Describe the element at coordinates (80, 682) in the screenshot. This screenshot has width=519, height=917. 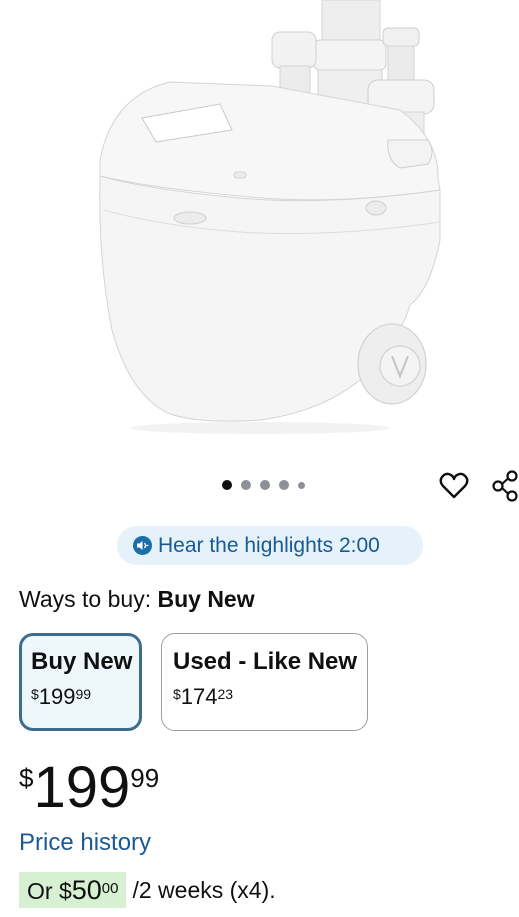
I see `buy-option-new: Buy New $19999` at that location.